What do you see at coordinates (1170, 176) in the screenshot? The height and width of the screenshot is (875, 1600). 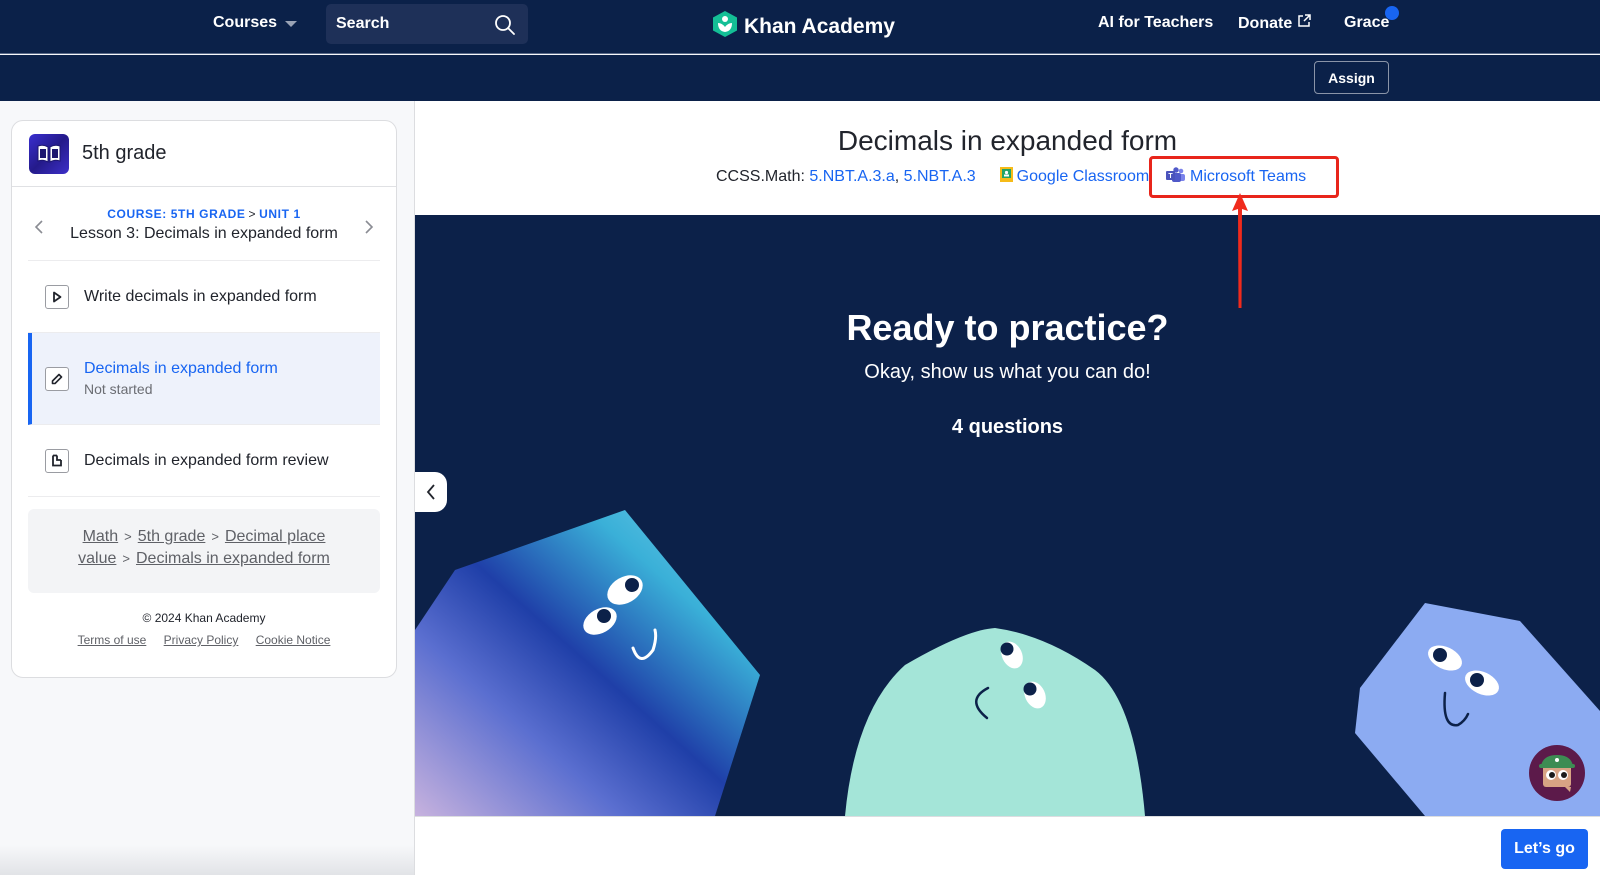 I see `svg-text: T` at bounding box center [1170, 176].